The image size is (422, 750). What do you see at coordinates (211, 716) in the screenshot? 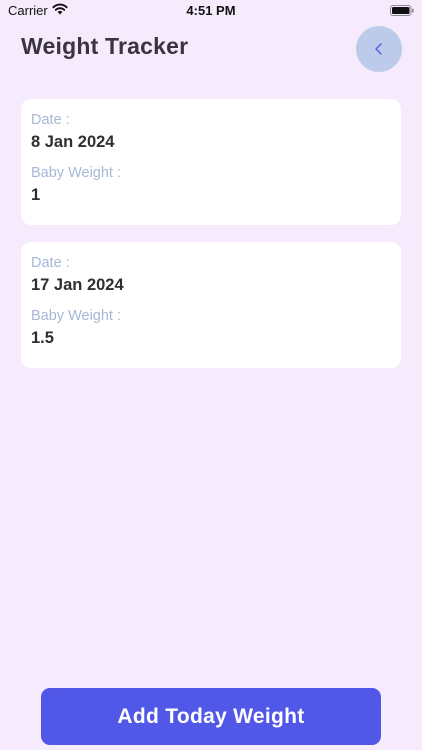
I see `add-today-weight-button: Add Today Weight` at bounding box center [211, 716].